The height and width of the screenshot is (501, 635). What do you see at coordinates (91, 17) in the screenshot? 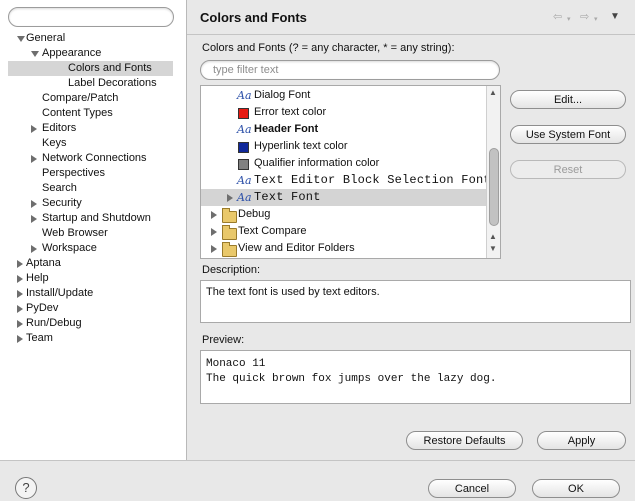
I see `tree-filter-input` at bounding box center [91, 17].